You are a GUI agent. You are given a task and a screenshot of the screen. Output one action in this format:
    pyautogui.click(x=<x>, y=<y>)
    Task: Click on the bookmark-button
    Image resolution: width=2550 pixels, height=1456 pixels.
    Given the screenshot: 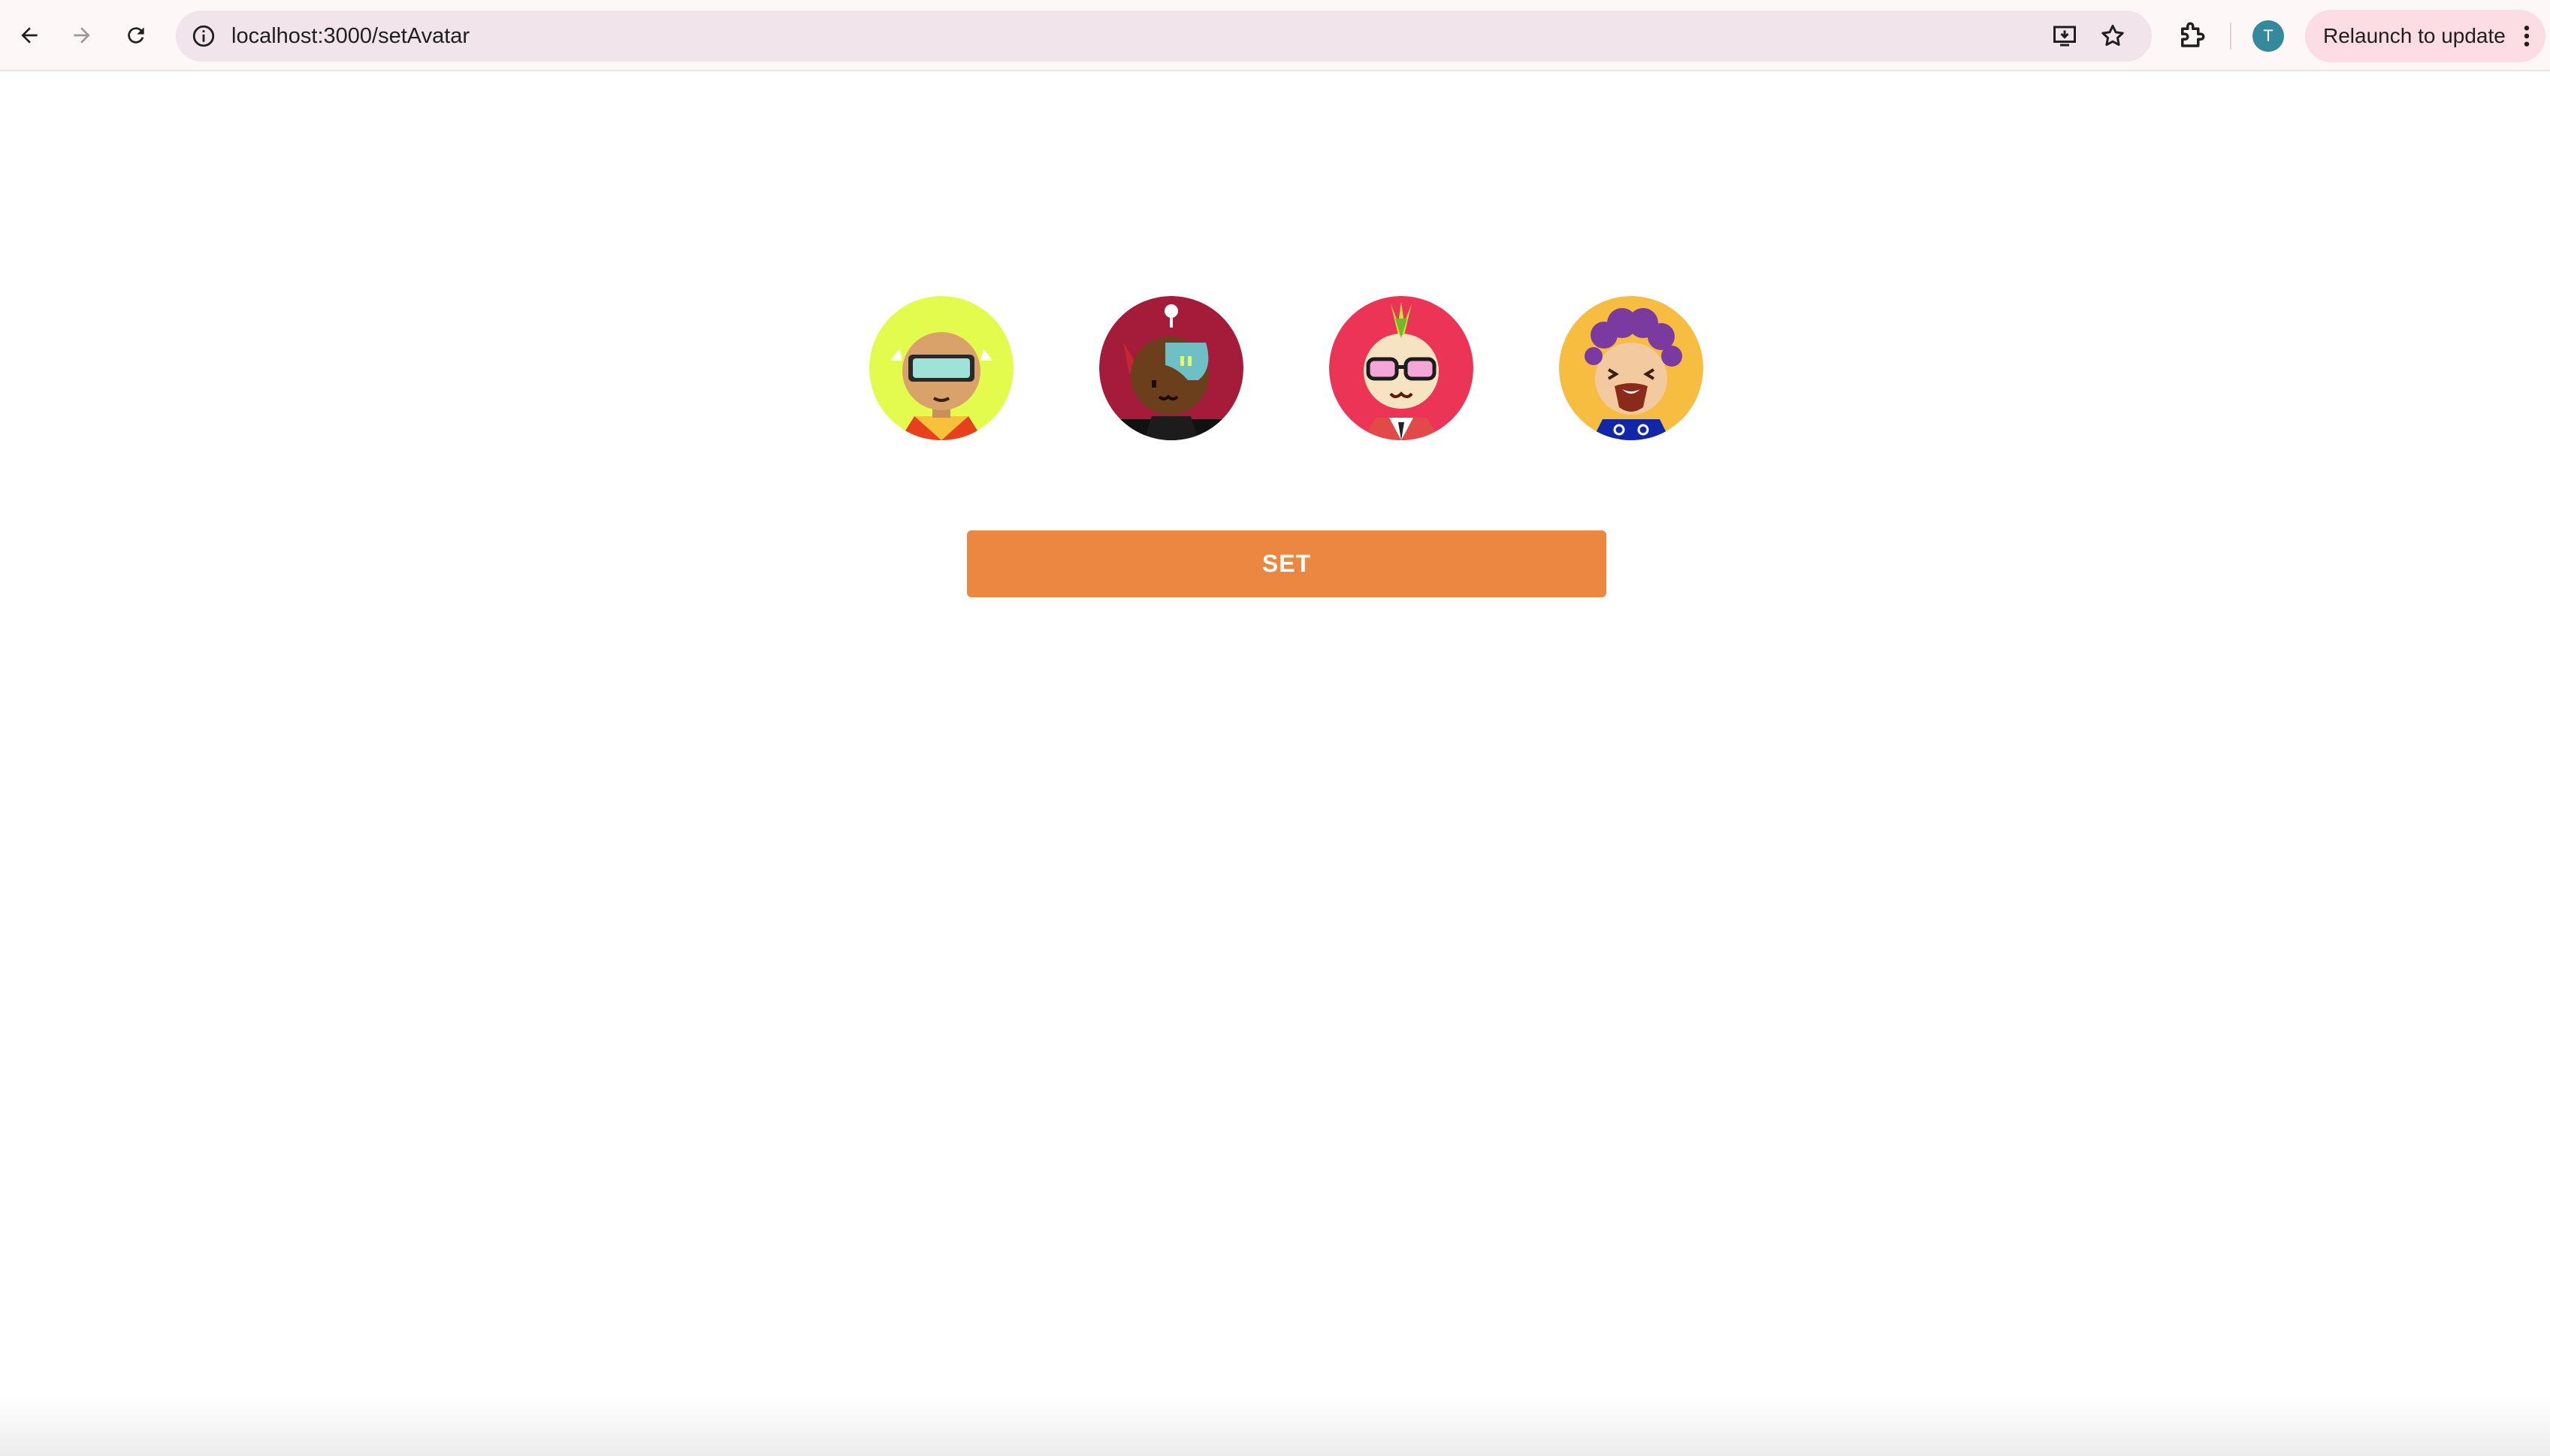 What is the action you would take?
    pyautogui.click(x=2113, y=36)
    